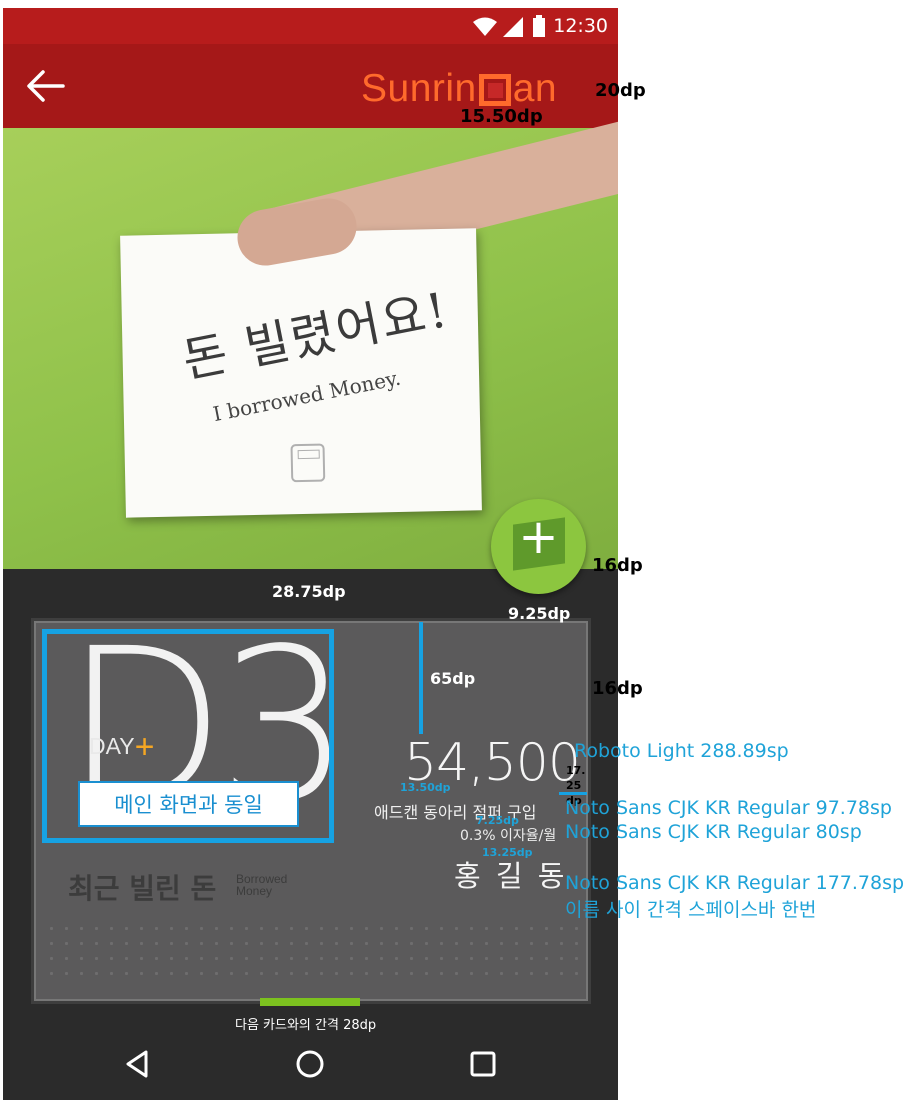  Describe the element at coordinates (574, 785) in the screenshot. I see `annotation-right-margin-2: 25` at that location.